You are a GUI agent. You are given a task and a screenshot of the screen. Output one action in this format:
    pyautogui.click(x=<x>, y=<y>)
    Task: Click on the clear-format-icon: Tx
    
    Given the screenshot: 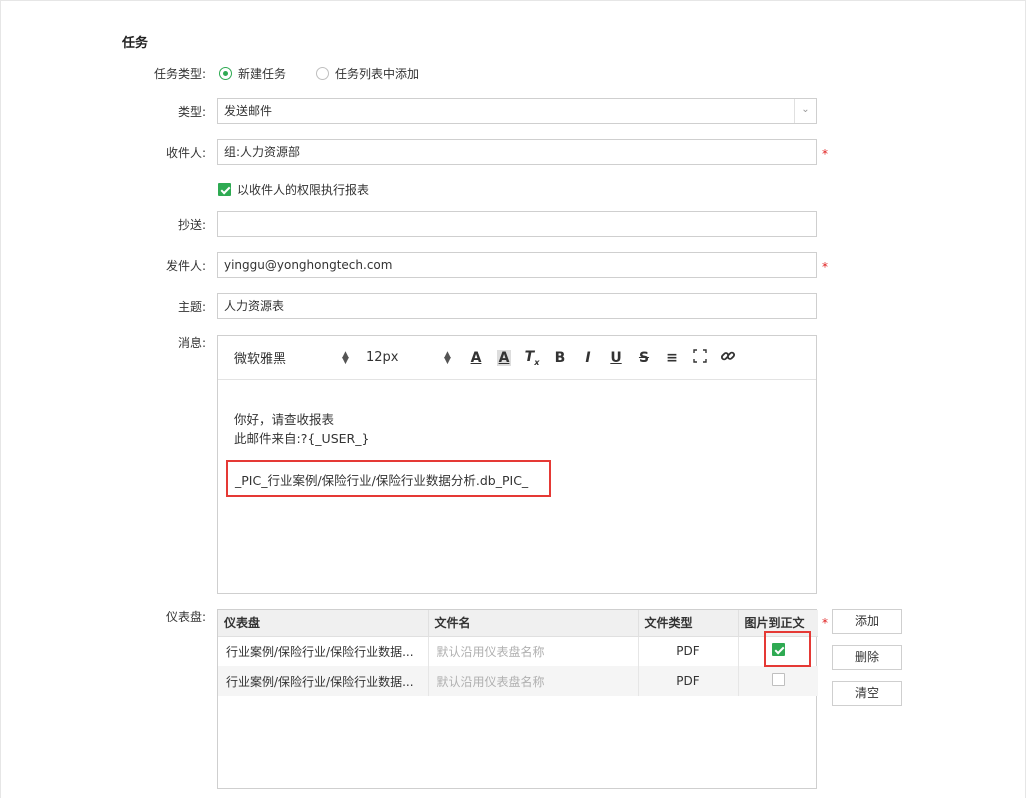 What is the action you would take?
    pyautogui.click(x=532, y=358)
    